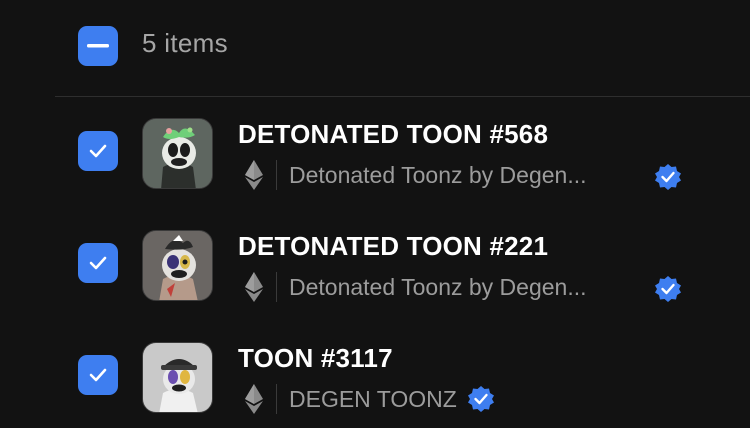  Describe the element at coordinates (315, 358) in the screenshot. I see `item-title: TOON #3117` at that location.